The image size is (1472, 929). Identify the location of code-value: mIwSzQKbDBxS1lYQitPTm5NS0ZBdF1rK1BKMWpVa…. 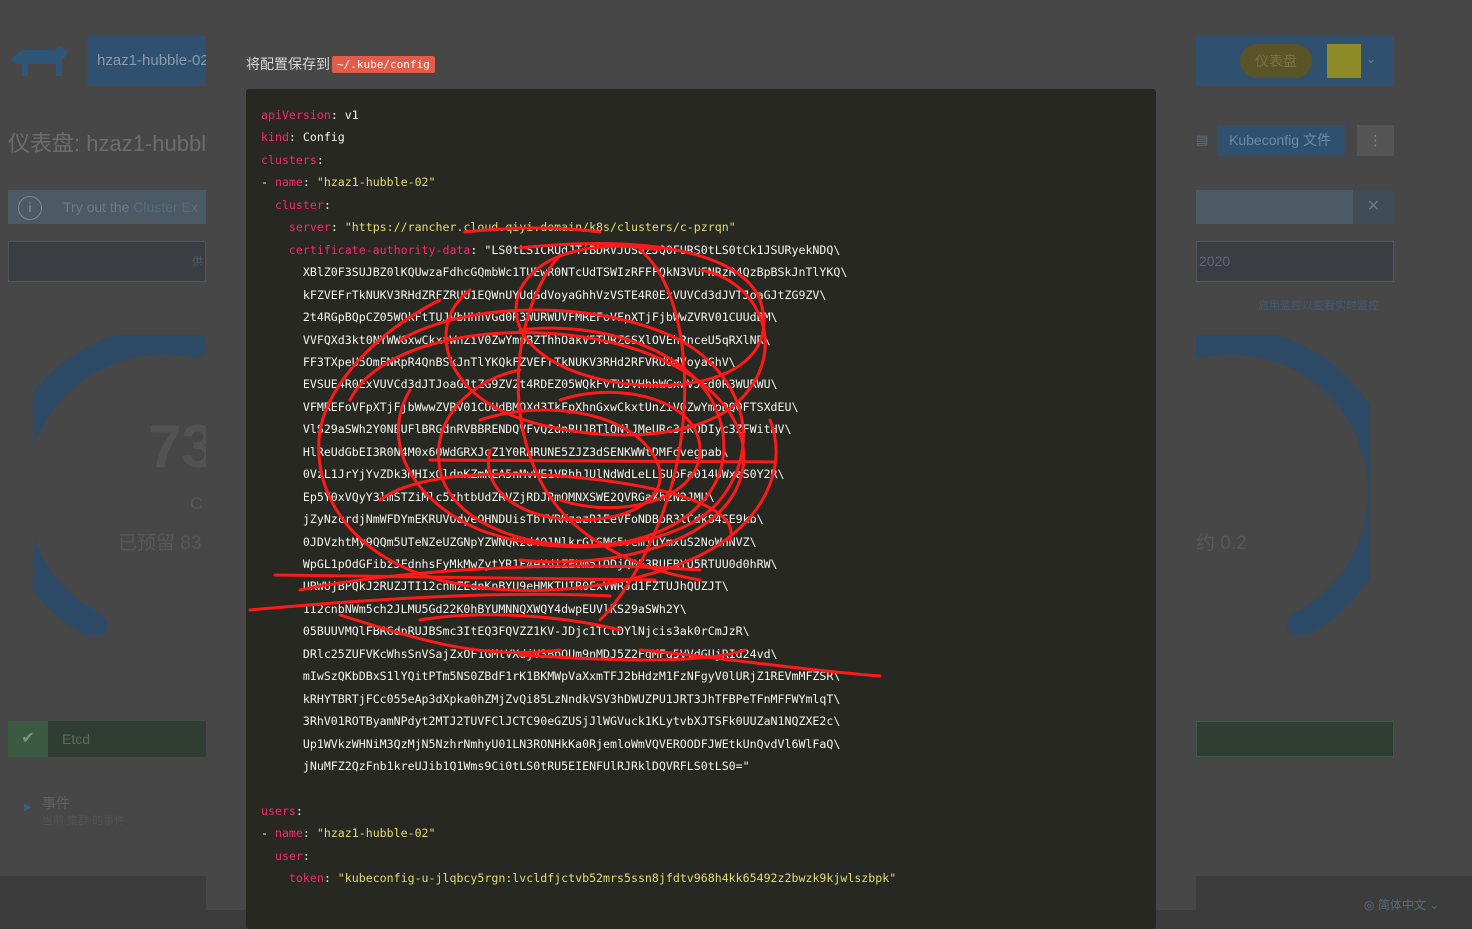
(571, 676).